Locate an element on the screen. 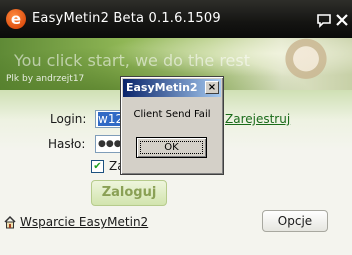 This screenshot has height=255, width=352. options-button: Opcje is located at coordinates (295, 221).